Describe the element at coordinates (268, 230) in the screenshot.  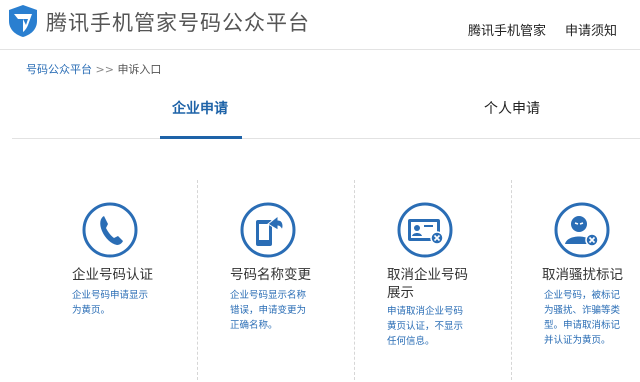
I see `mobile-share-icon` at that location.